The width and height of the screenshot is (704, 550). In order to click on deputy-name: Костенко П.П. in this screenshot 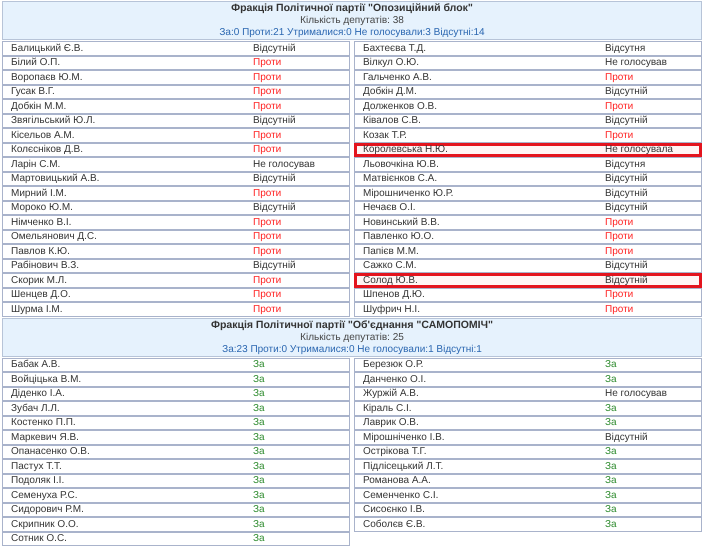, I will do `click(44, 422)`.